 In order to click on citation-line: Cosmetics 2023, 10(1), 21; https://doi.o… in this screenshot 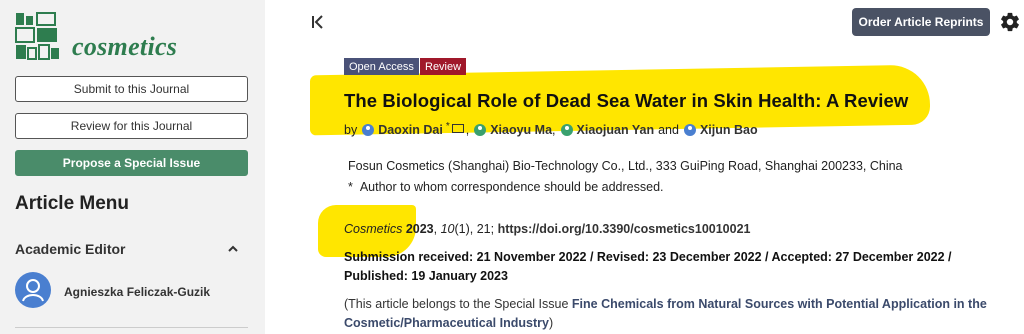, I will do `click(547, 229)`.